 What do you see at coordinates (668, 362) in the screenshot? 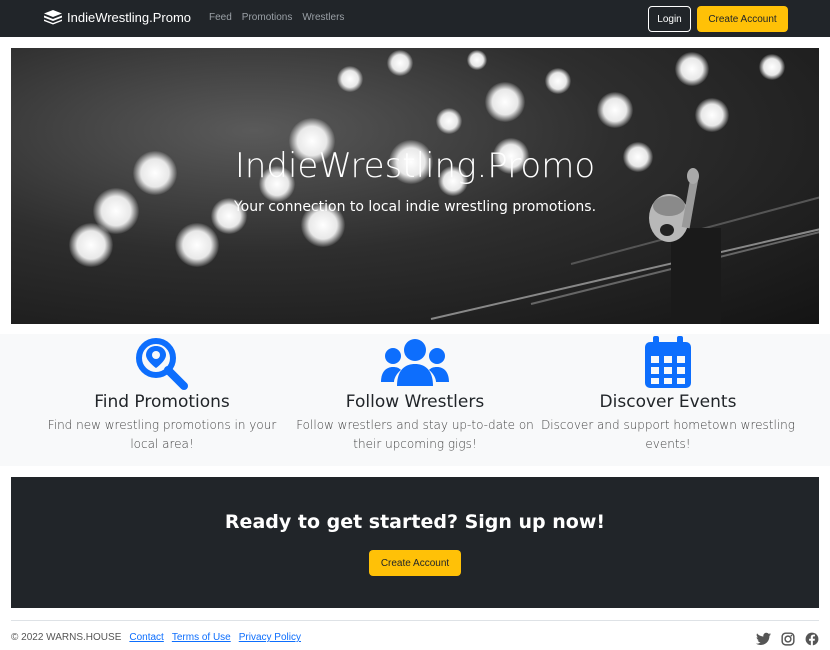
I see `calendar-icon` at bounding box center [668, 362].